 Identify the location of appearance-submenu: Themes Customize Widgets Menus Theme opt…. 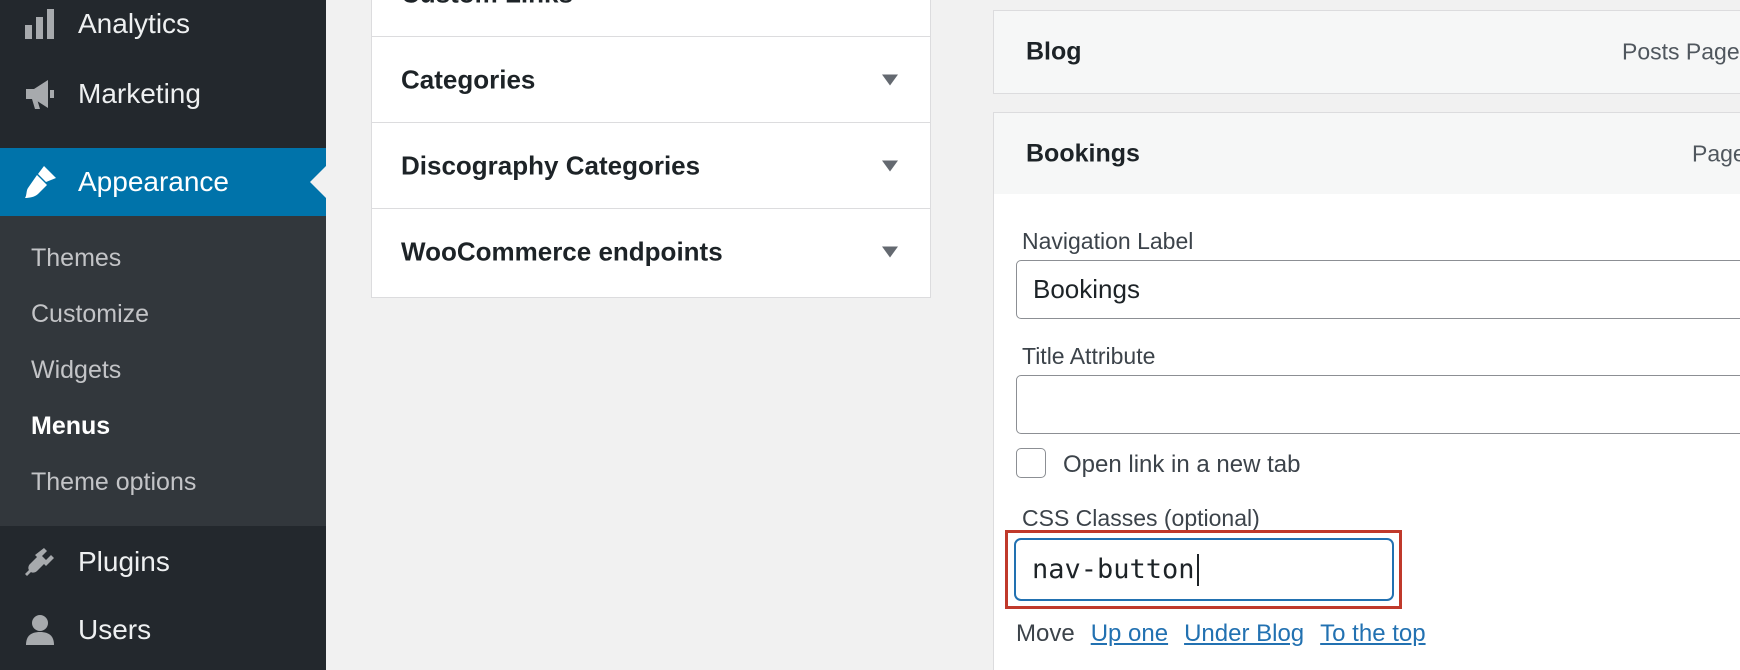
(163, 371).